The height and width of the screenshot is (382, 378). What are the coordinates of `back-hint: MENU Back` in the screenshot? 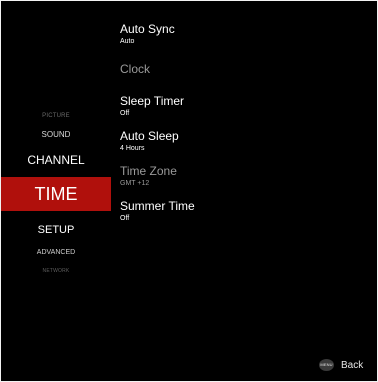 It's located at (341, 365).